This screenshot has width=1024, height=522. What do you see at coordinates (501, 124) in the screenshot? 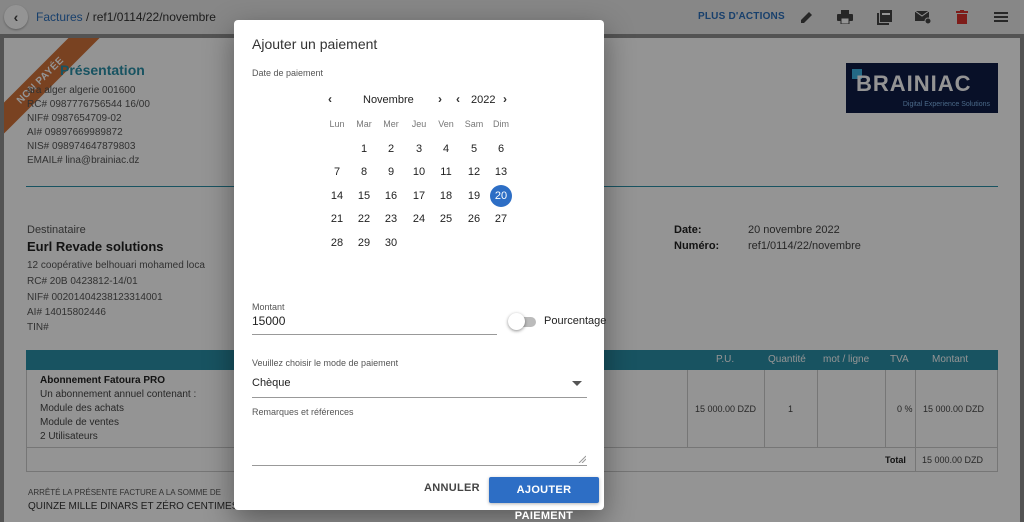
I see `weekday-label: Dim` at bounding box center [501, 124].